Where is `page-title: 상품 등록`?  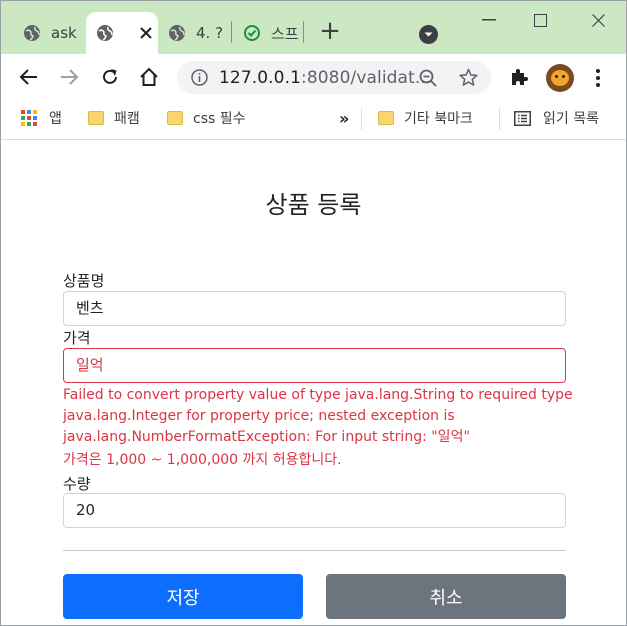
page-title: 상품 등록 is located at coordinates (313, 205).